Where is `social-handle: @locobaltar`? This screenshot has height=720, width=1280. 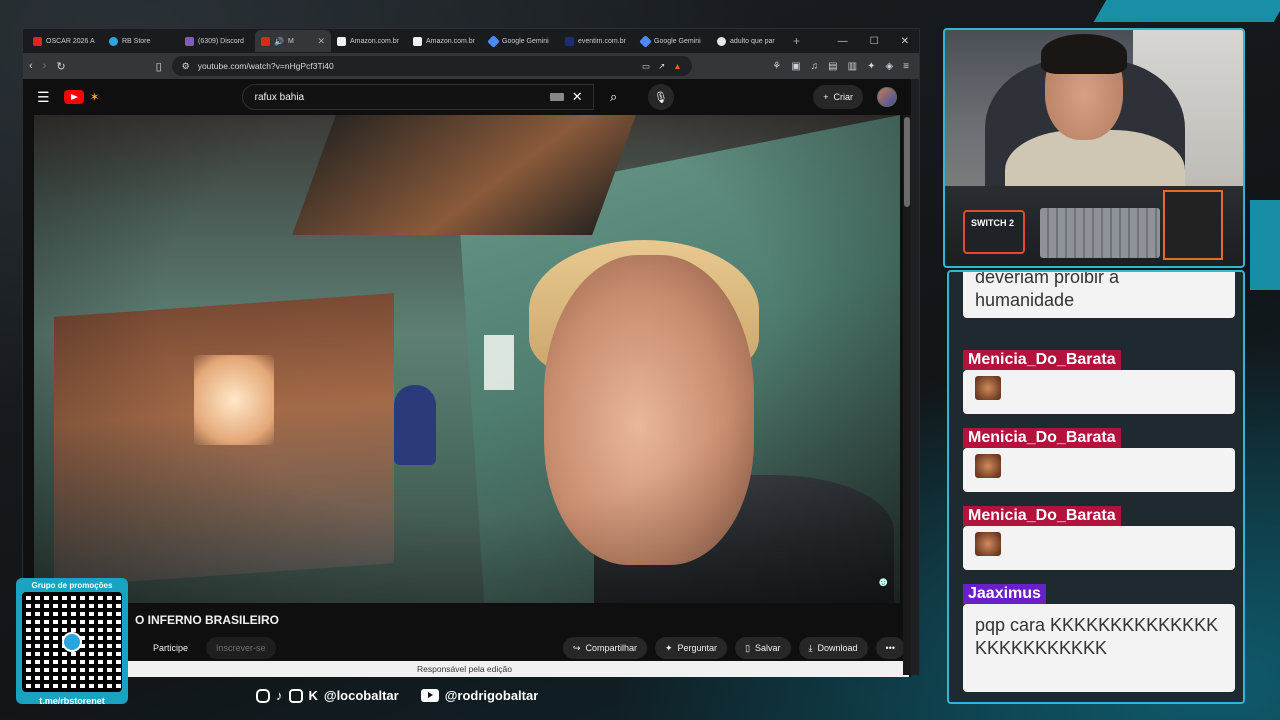
social-handle: @locobaltar is located at coordinates (361, 695).